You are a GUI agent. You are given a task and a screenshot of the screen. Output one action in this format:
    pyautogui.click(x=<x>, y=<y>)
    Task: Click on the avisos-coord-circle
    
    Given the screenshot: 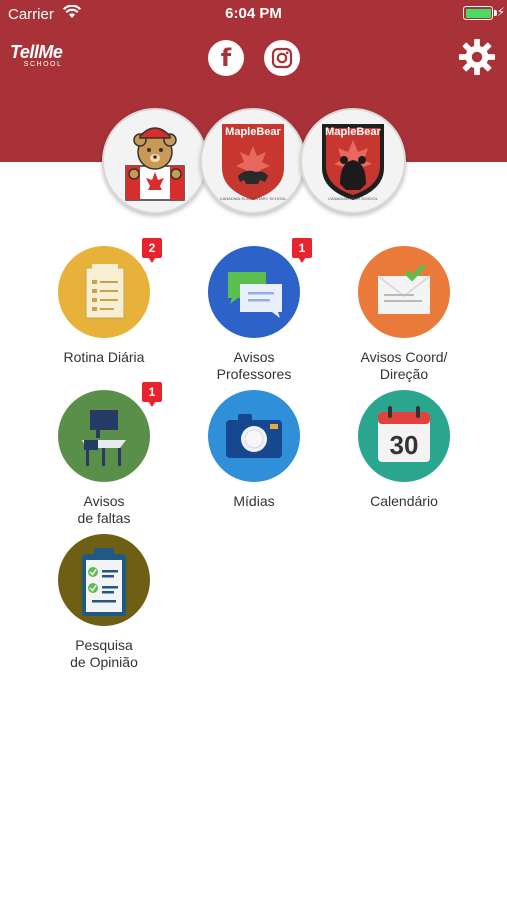 What is the action you would take?
    pyautogui.click(x=404, y=292)
    